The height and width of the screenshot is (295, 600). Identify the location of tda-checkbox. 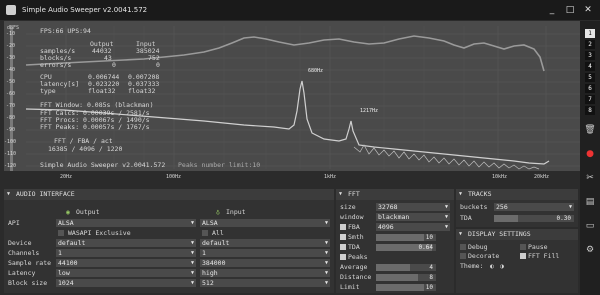
(343, 247).